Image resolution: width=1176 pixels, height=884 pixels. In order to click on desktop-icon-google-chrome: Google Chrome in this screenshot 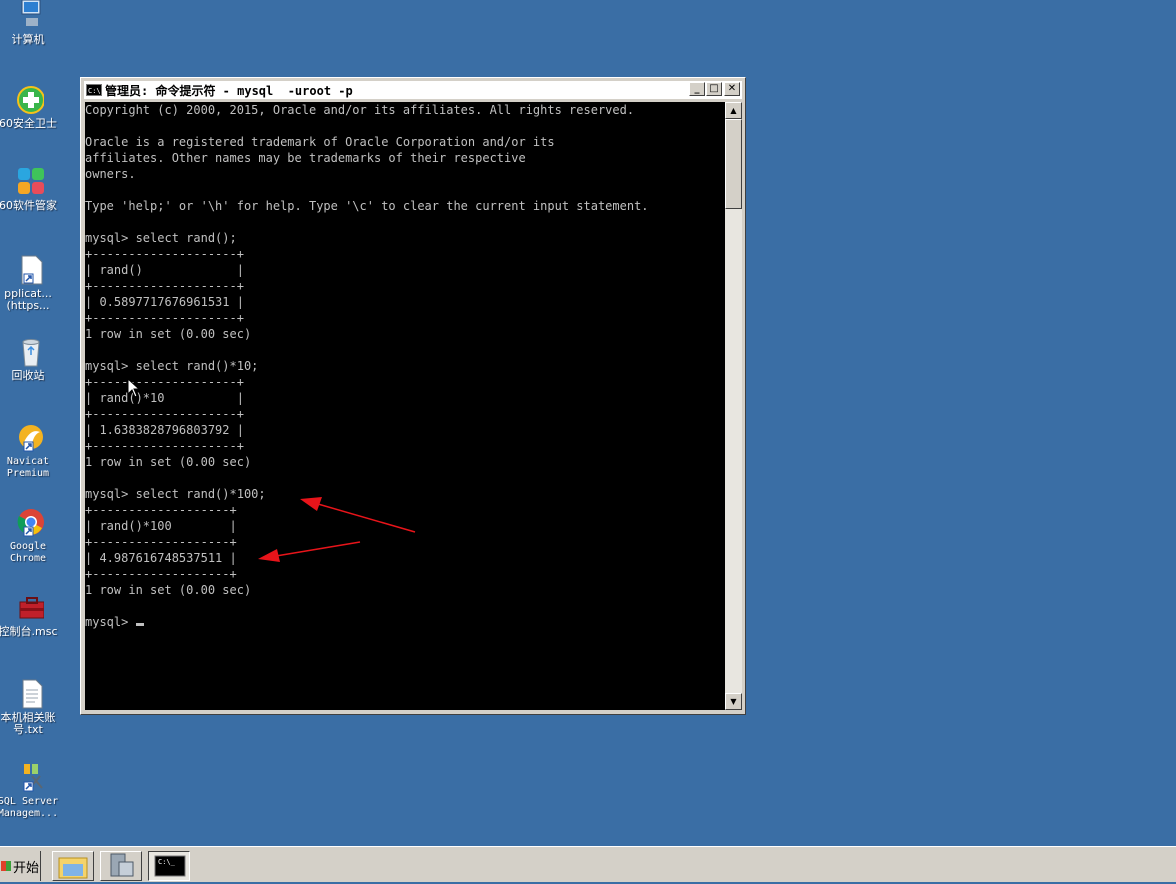, I will do `click(31, 536)`.